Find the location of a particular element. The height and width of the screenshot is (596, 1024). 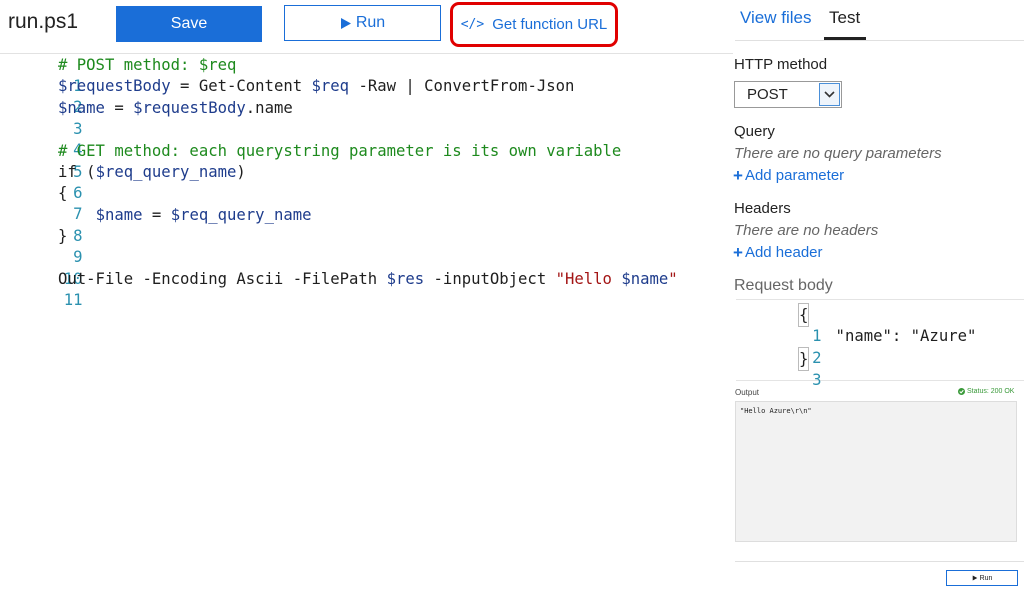

code-line: 4 is located at coordinates (41, 139).